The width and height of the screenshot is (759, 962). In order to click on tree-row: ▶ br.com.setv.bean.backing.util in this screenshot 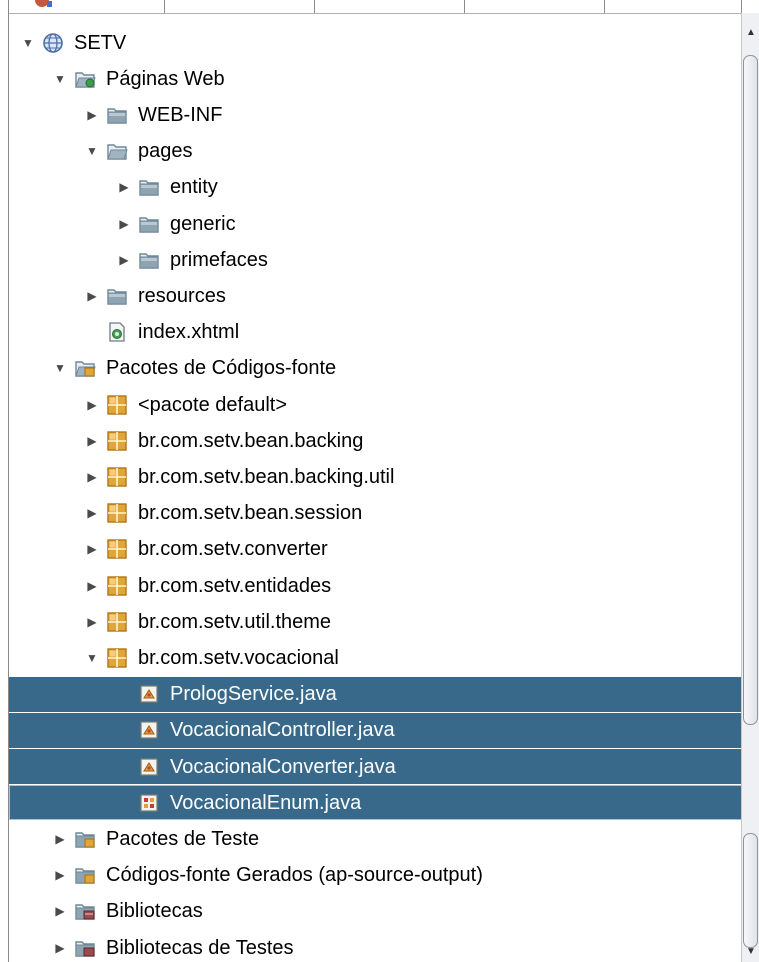, I will do `click(375, 476)`.